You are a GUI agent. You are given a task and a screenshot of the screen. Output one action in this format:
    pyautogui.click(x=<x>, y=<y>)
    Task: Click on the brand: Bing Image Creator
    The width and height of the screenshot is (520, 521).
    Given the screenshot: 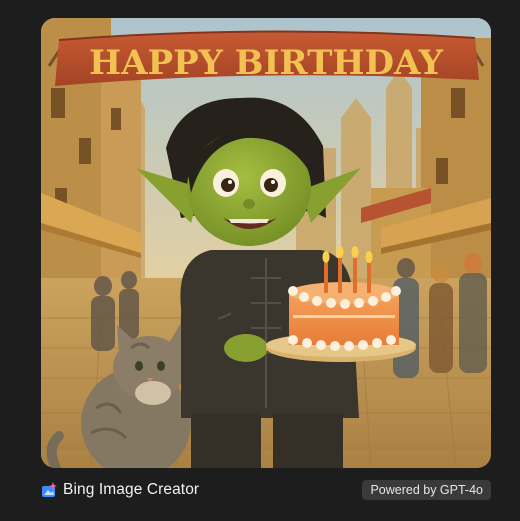 What is the action you would take?
    pyautogui.click(x=120, y=490)
    